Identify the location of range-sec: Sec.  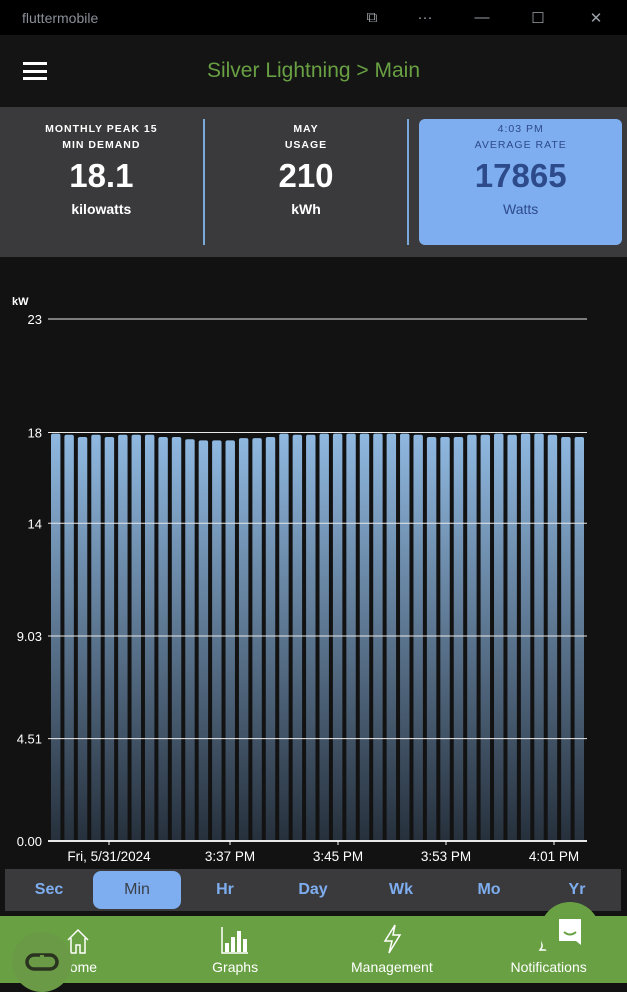
(49, 890).